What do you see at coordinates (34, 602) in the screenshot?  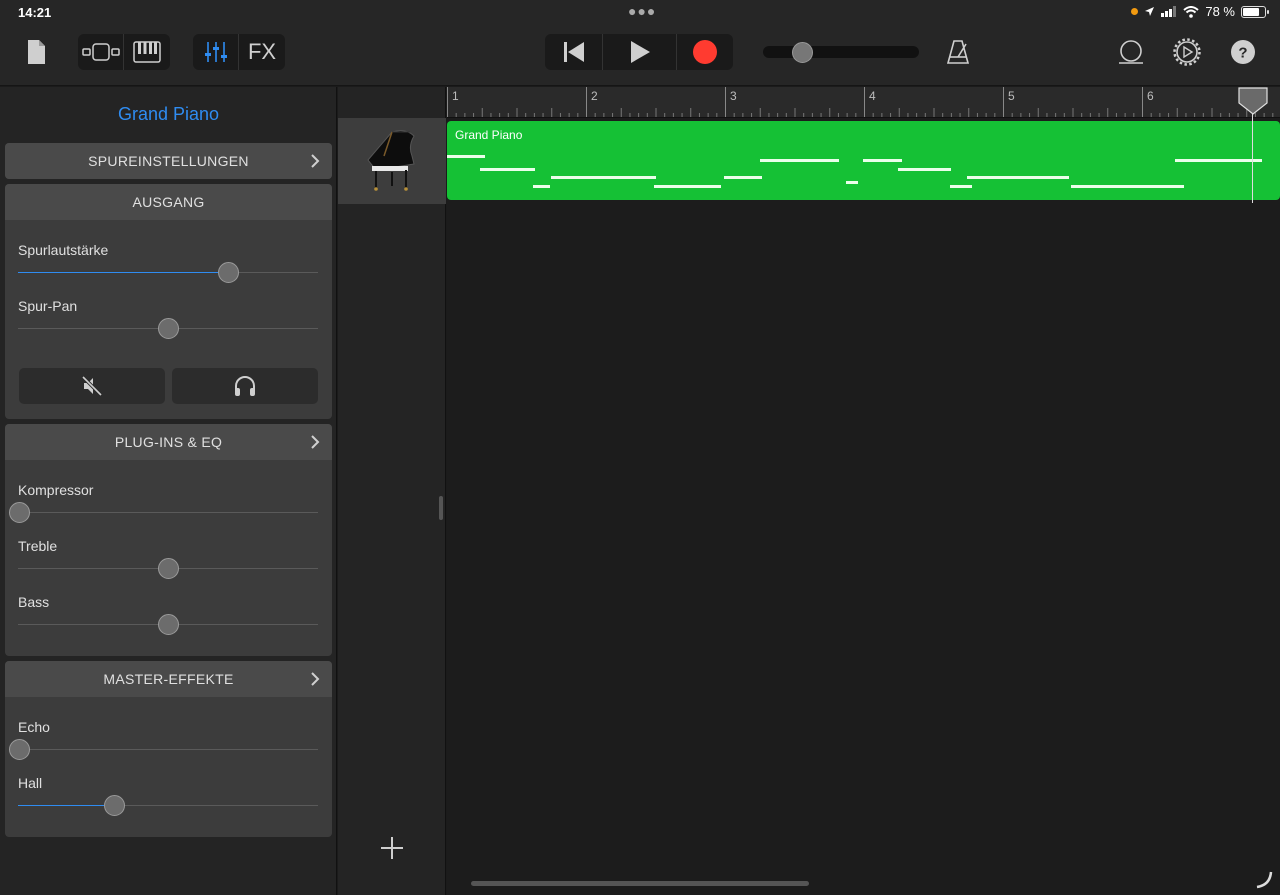 I see `bass-label: Bass` at bounding box center [34, 602].